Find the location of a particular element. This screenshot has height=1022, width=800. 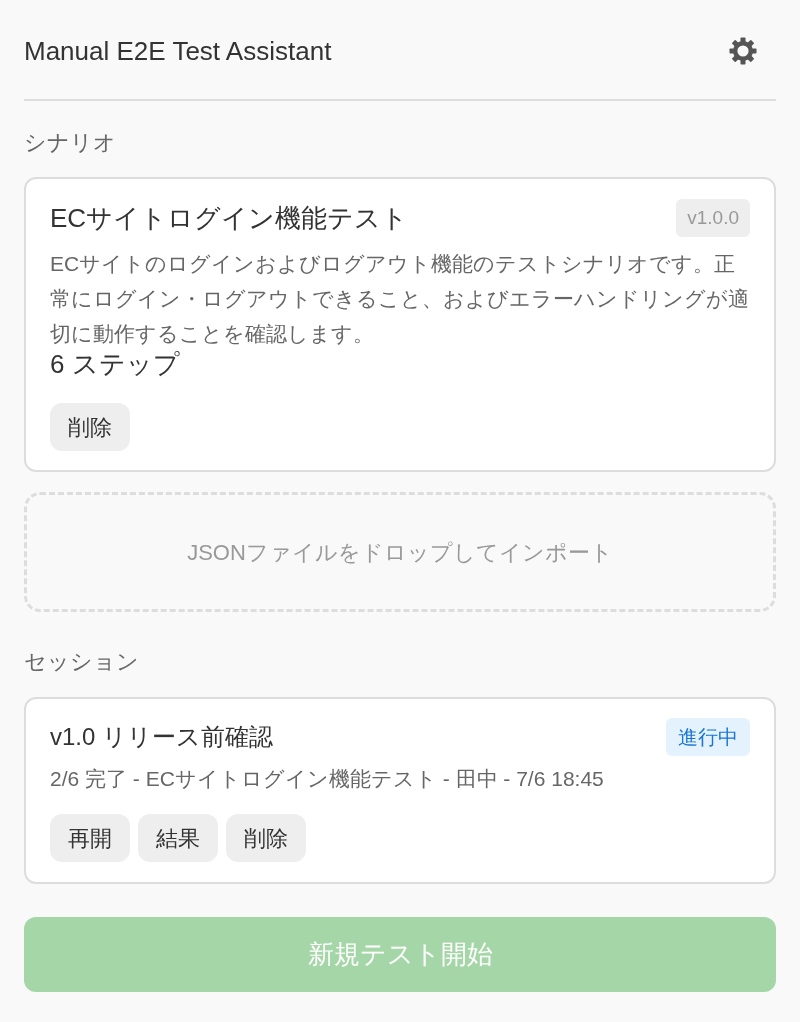

section-heading: シナリオ is located at coordinates (70, 143).